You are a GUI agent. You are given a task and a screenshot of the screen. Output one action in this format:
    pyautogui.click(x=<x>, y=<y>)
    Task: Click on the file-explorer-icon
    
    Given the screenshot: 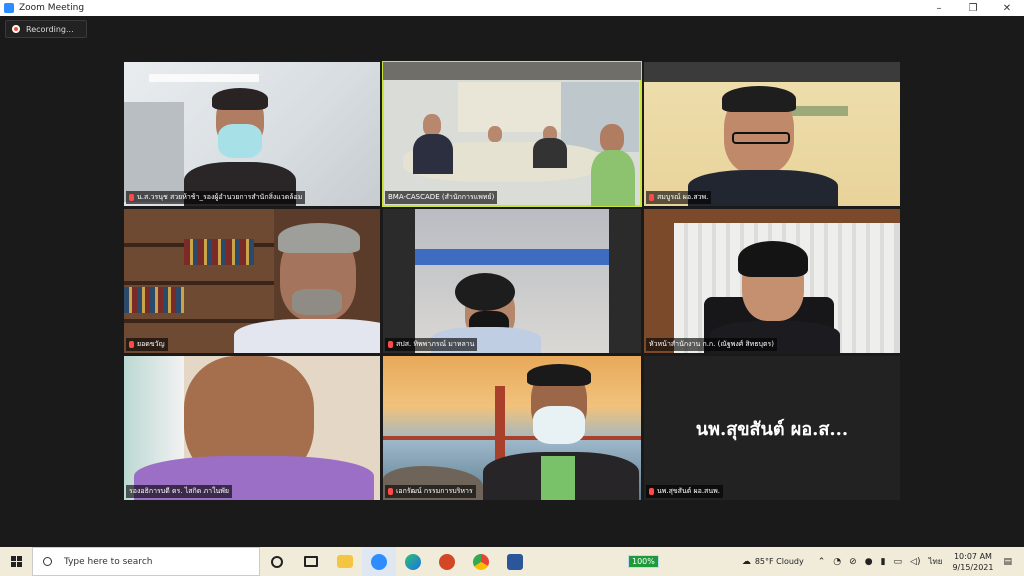 What is the action you would take?
    pyautogui.click(x=345, y=561)
    